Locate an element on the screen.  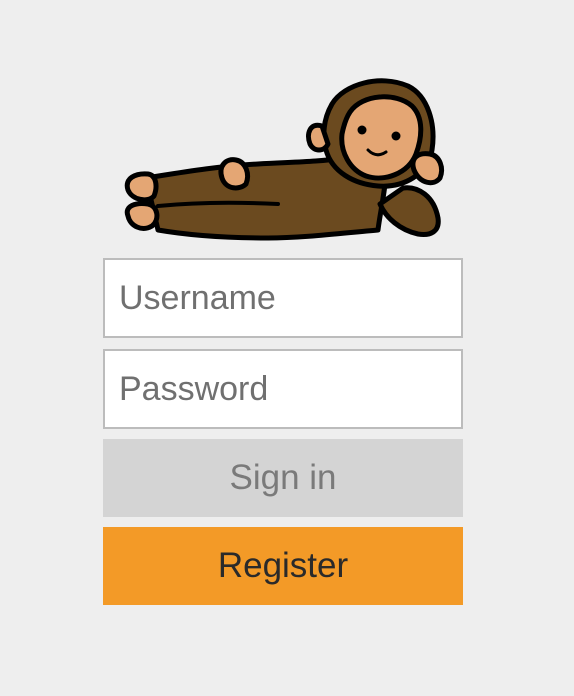
sign-in-button: Sign in is located at coordinates (283, 478).